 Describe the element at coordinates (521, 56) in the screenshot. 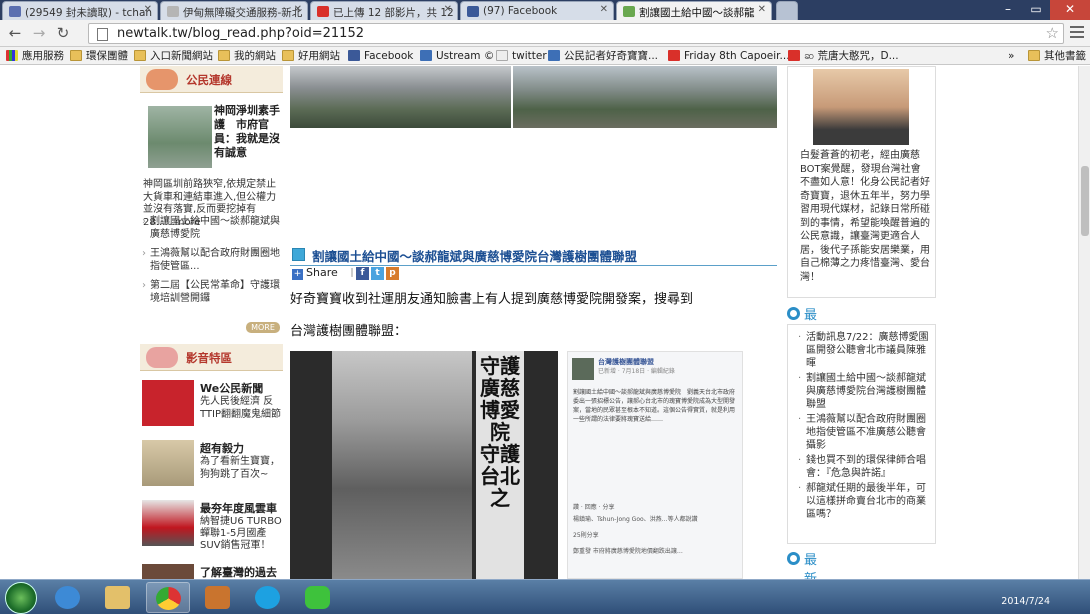

I see `bookmark-twitter: twitter` at that location.